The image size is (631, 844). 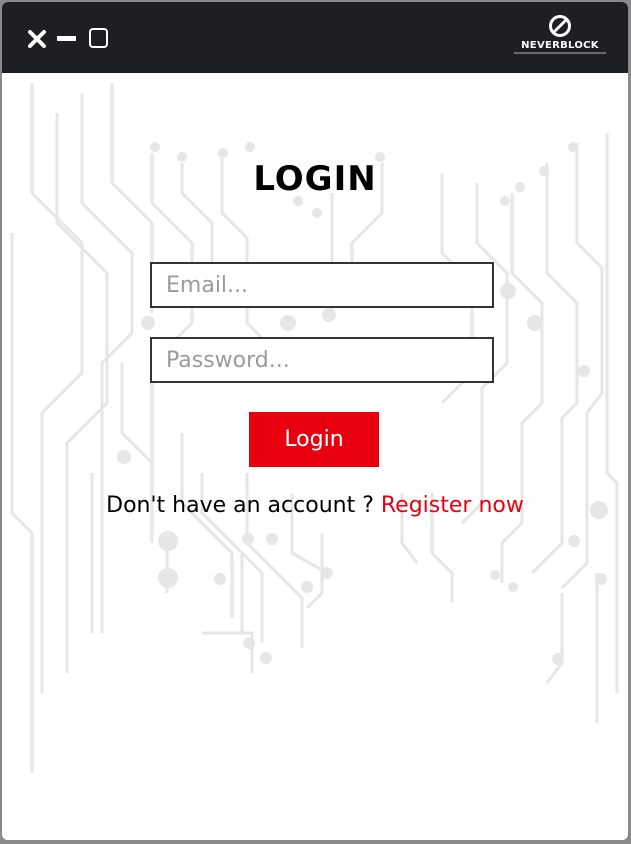 I want to click on page-title: LOGIN, so click(x=315, y=179).